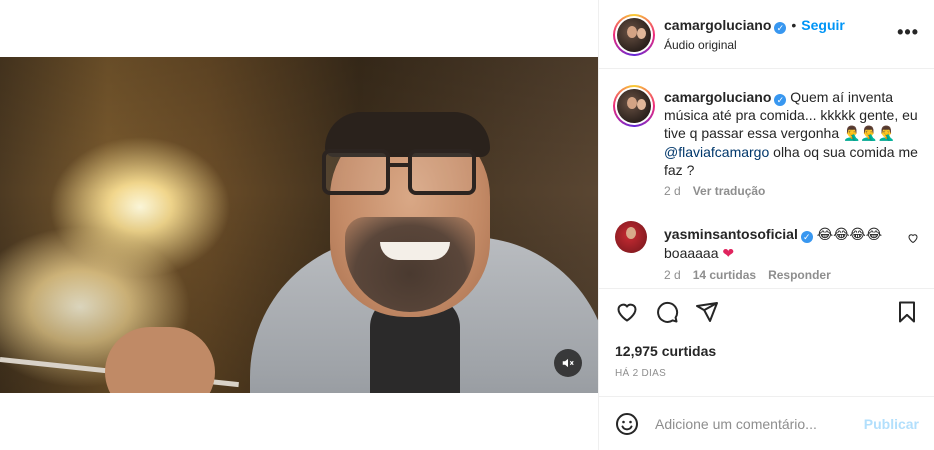 The height and width of the screenshot is (450, 934). Describe the element at coordinates (634, 106) in the screenshot. I see `caption-author-avatar` at that location.